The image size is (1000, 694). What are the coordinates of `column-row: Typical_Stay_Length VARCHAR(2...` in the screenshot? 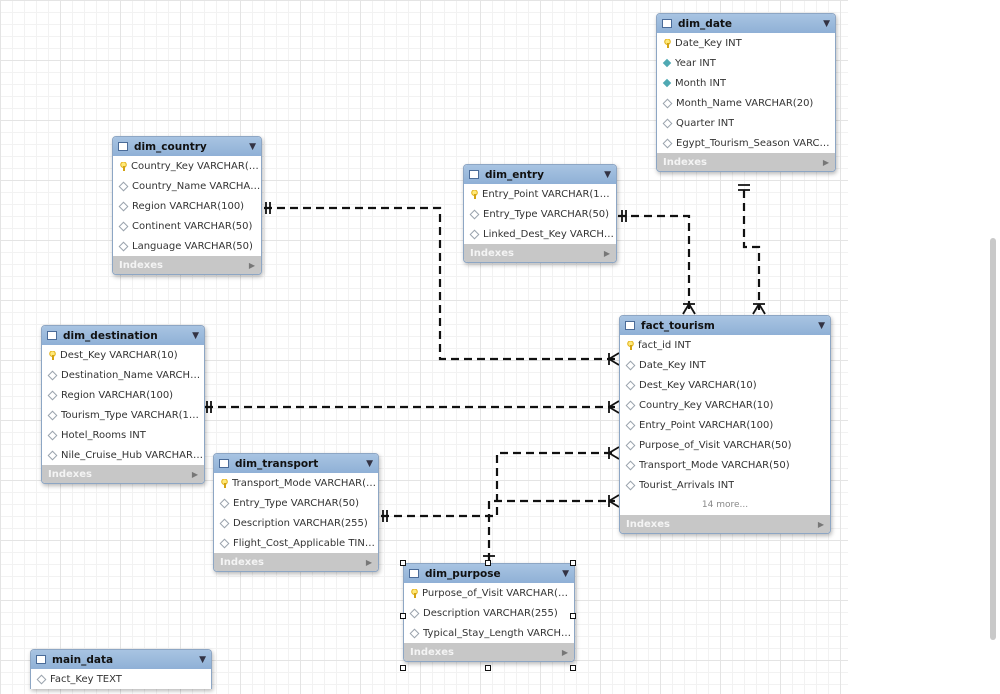 It's located at (489, 633).